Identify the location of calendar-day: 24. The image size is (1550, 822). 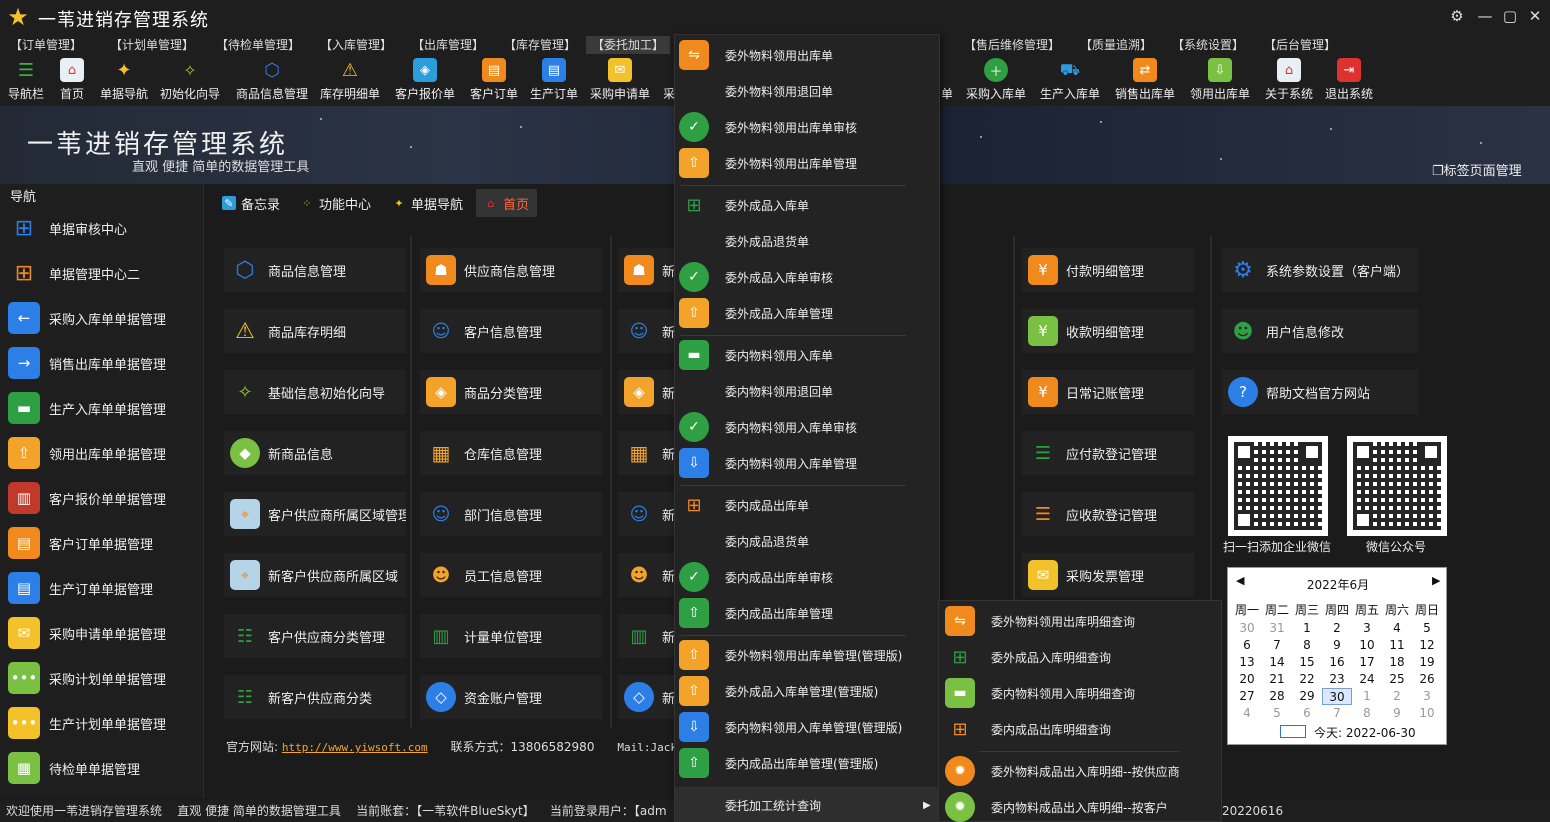
(1367, 679).